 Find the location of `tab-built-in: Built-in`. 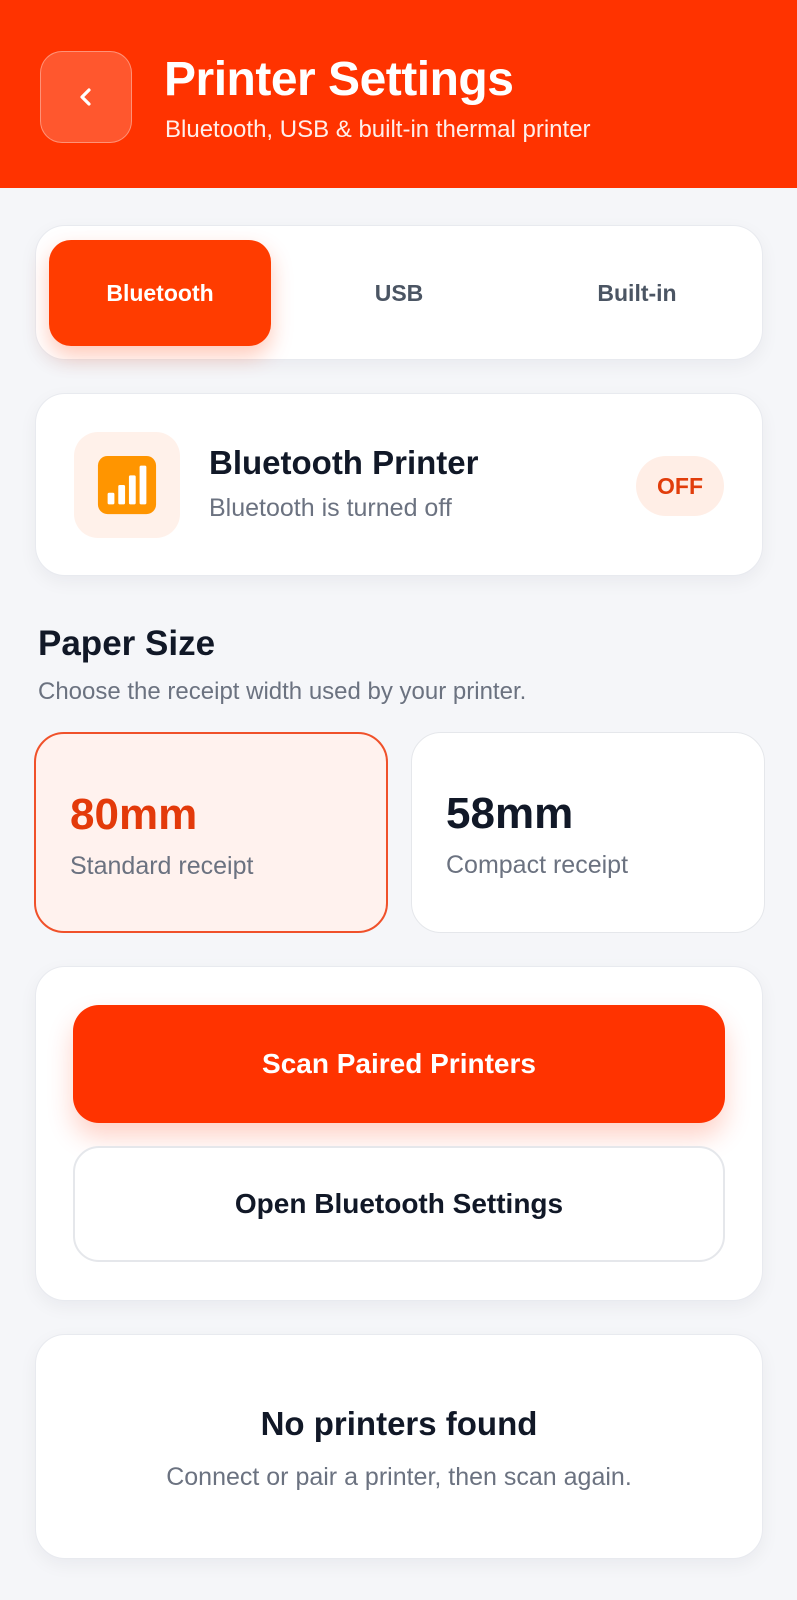

tab-built-in: Built-in is located at coordinates (637, 293).